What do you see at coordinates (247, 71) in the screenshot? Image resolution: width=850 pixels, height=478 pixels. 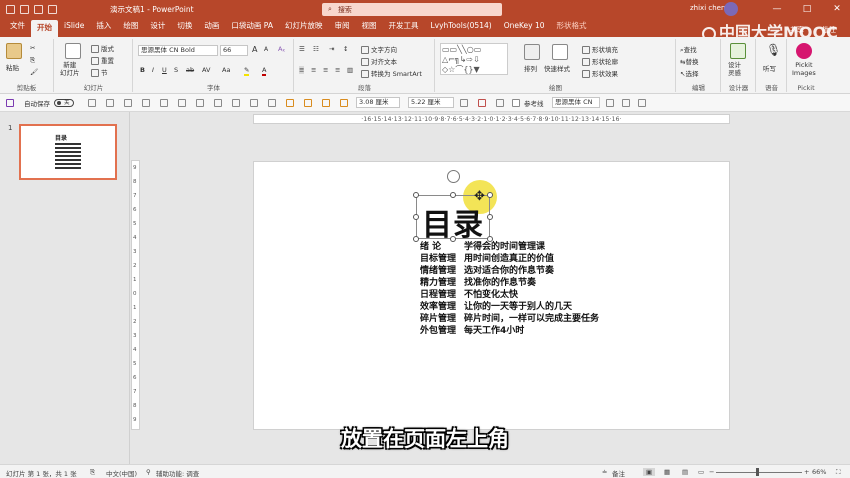 I see `highlight-icon: ✎` at bounding box center [247, 71].